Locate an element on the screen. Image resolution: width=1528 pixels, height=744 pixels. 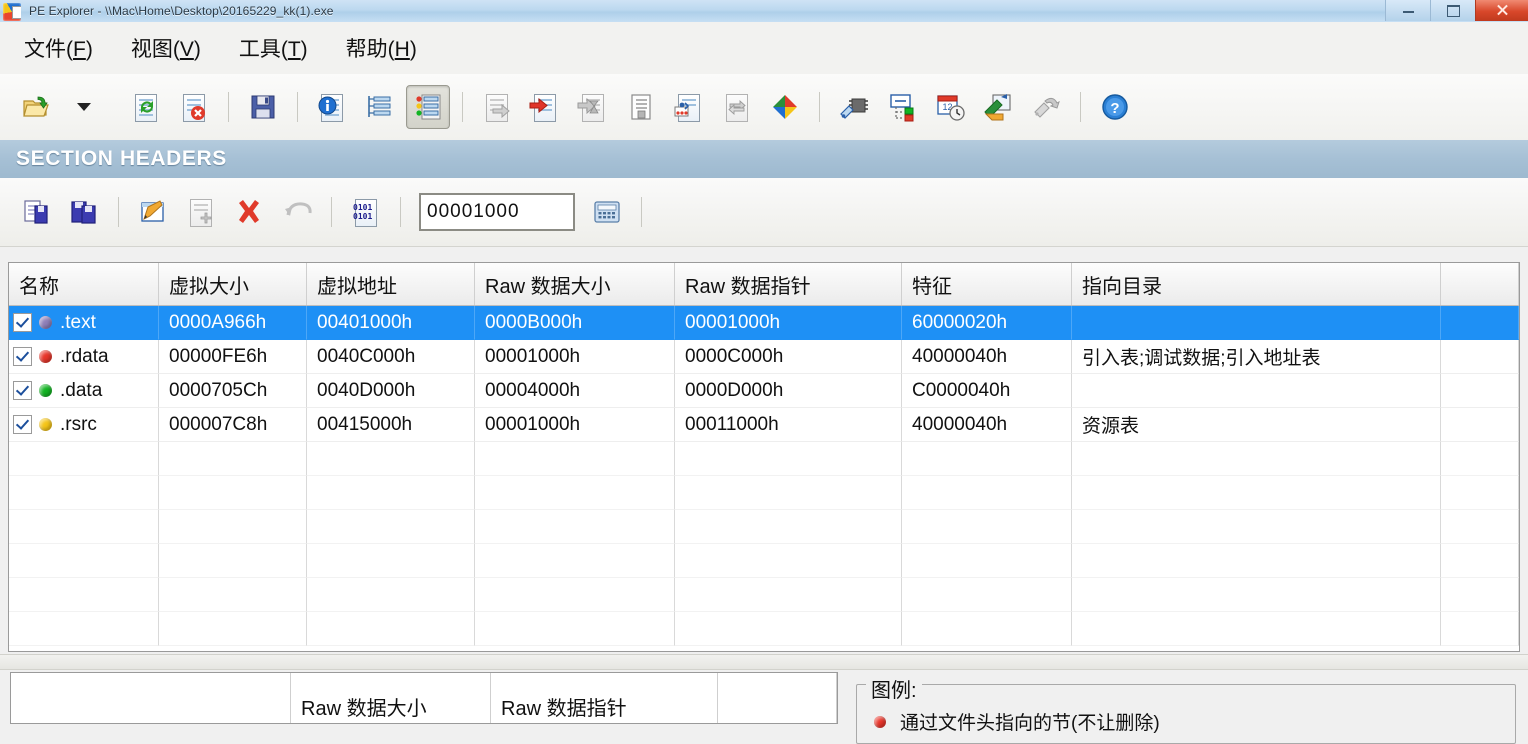
column-header-spacer is located at coordinates (1480, 284).